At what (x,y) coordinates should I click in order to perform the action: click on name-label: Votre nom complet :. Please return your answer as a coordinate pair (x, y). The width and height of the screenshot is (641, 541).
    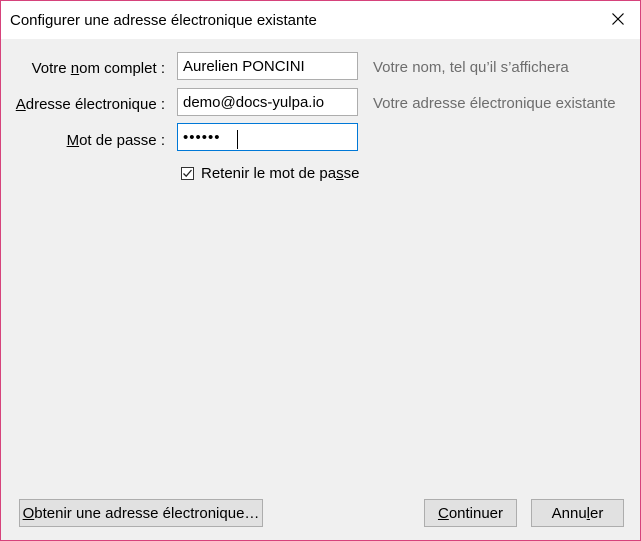
    Looking at the image, I should click on (98, 68).